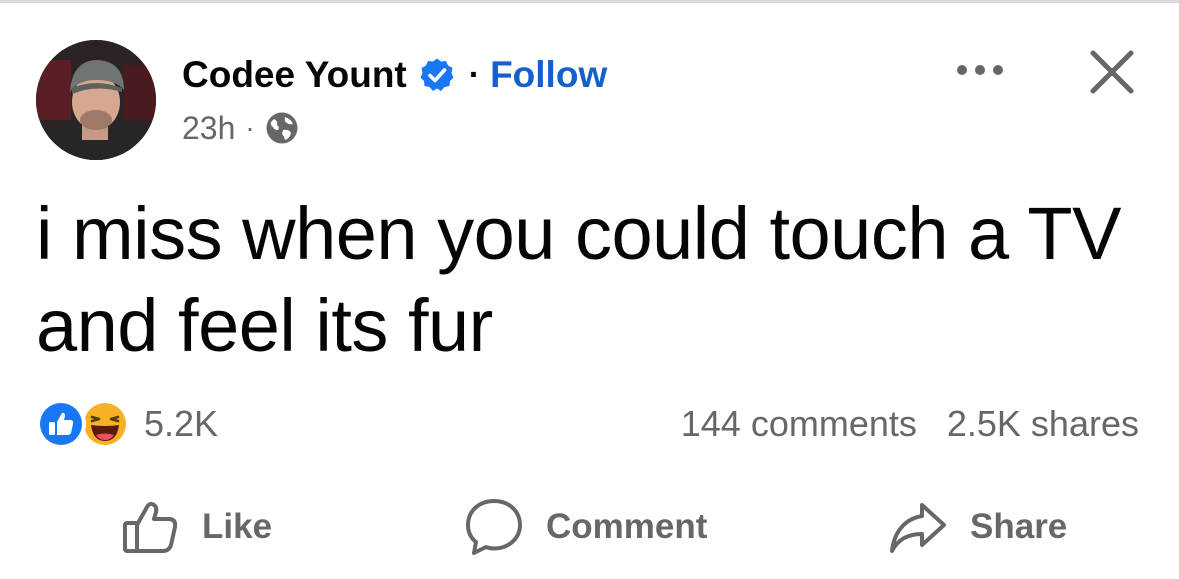  What do you see at coordinates (105, 424) in the screenshot?
I see `haha-reaction-icon` at bounding box center [105, 424].